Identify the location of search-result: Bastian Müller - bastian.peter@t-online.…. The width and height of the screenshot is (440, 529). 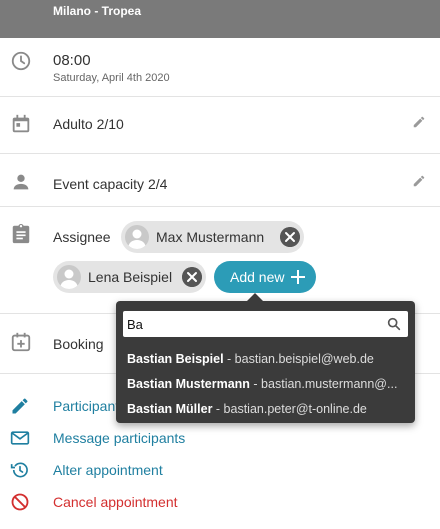
(267, 409).